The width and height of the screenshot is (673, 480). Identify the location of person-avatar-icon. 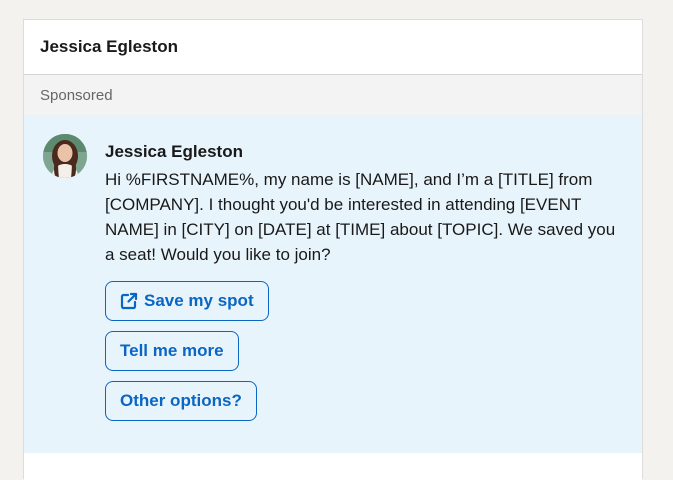
(65, 156).